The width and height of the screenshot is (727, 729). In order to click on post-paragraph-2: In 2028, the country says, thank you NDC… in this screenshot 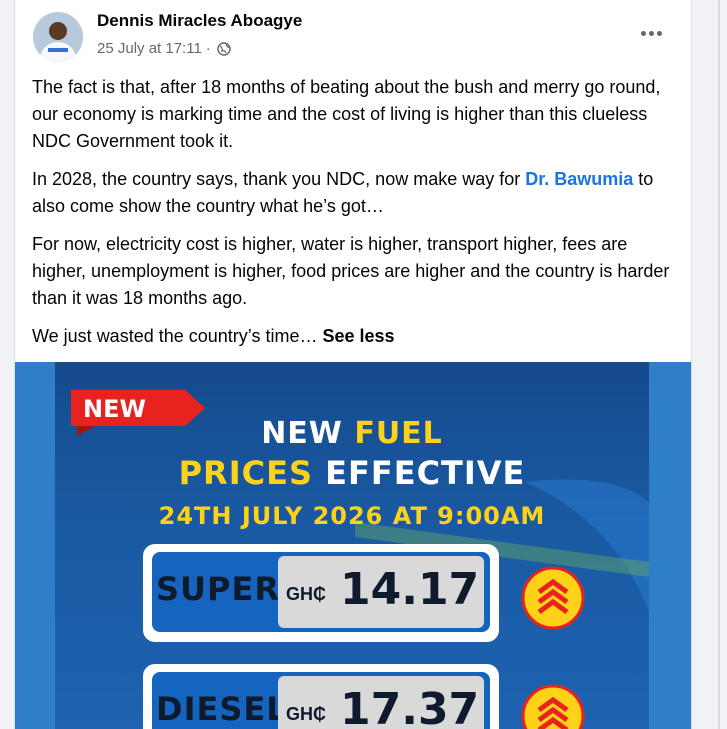, I will do `click(355, 193)`.